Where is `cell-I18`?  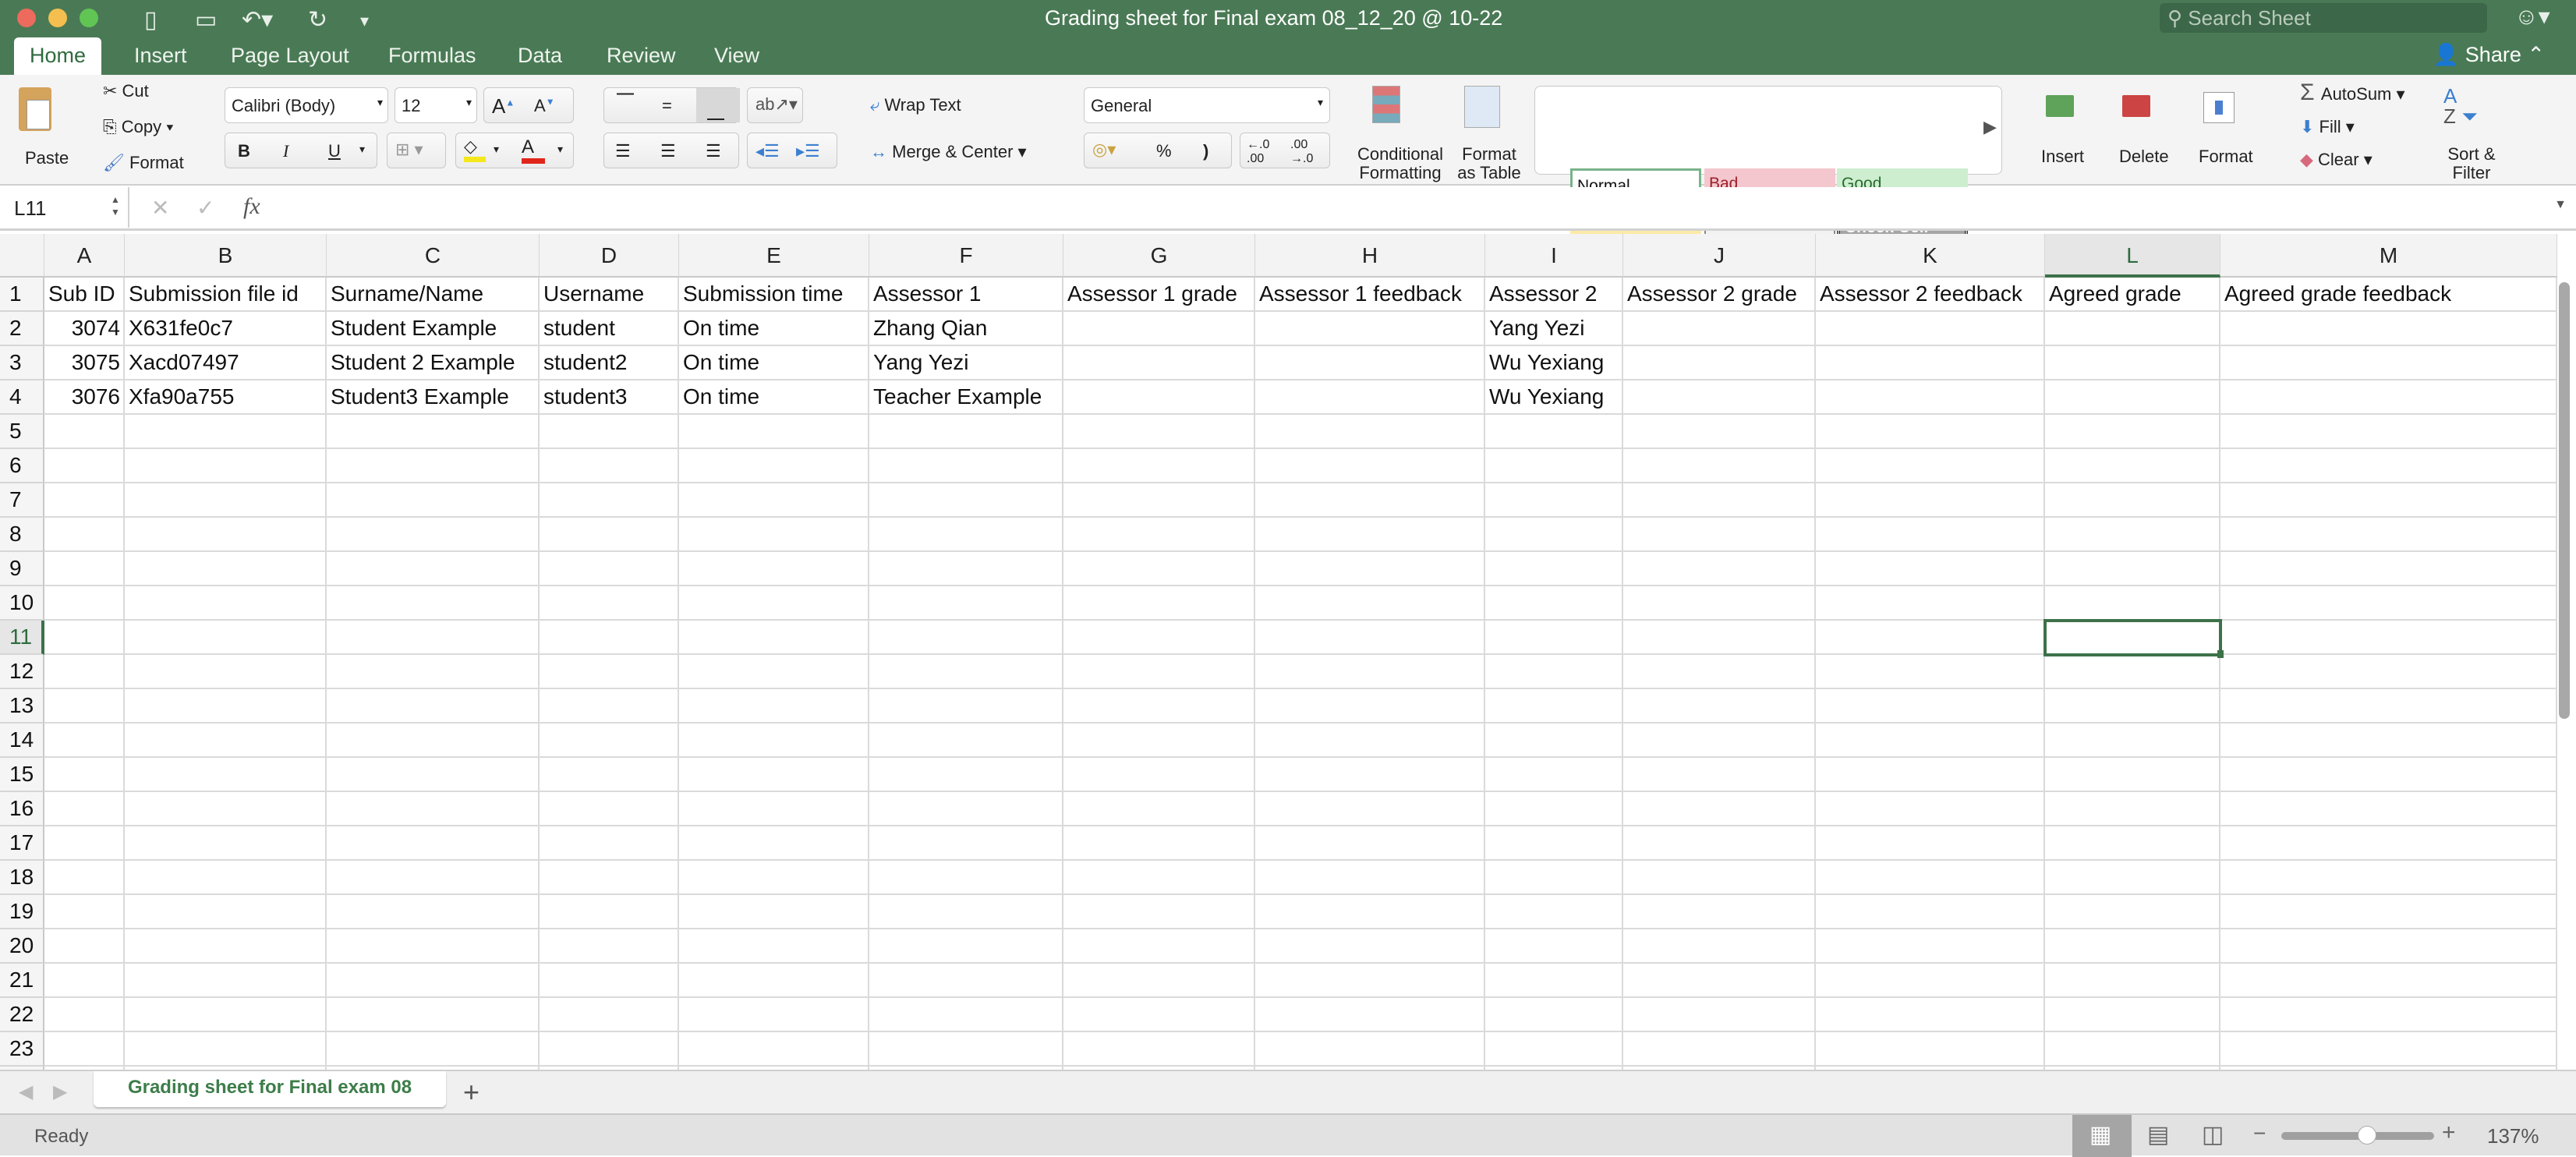
cell-I18 is located at coordinates (1554, 878).